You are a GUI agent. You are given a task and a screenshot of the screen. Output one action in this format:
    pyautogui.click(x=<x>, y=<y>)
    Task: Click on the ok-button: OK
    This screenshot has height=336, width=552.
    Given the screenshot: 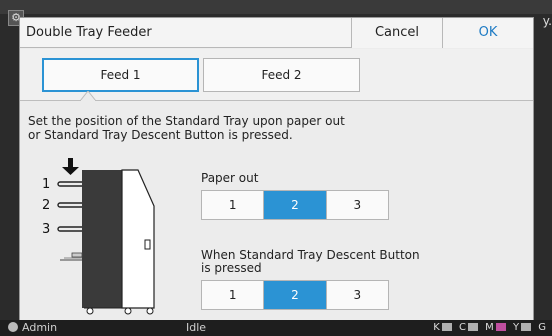 What is the action you would take?
    pyautogui.click(x=487, y=33)
    